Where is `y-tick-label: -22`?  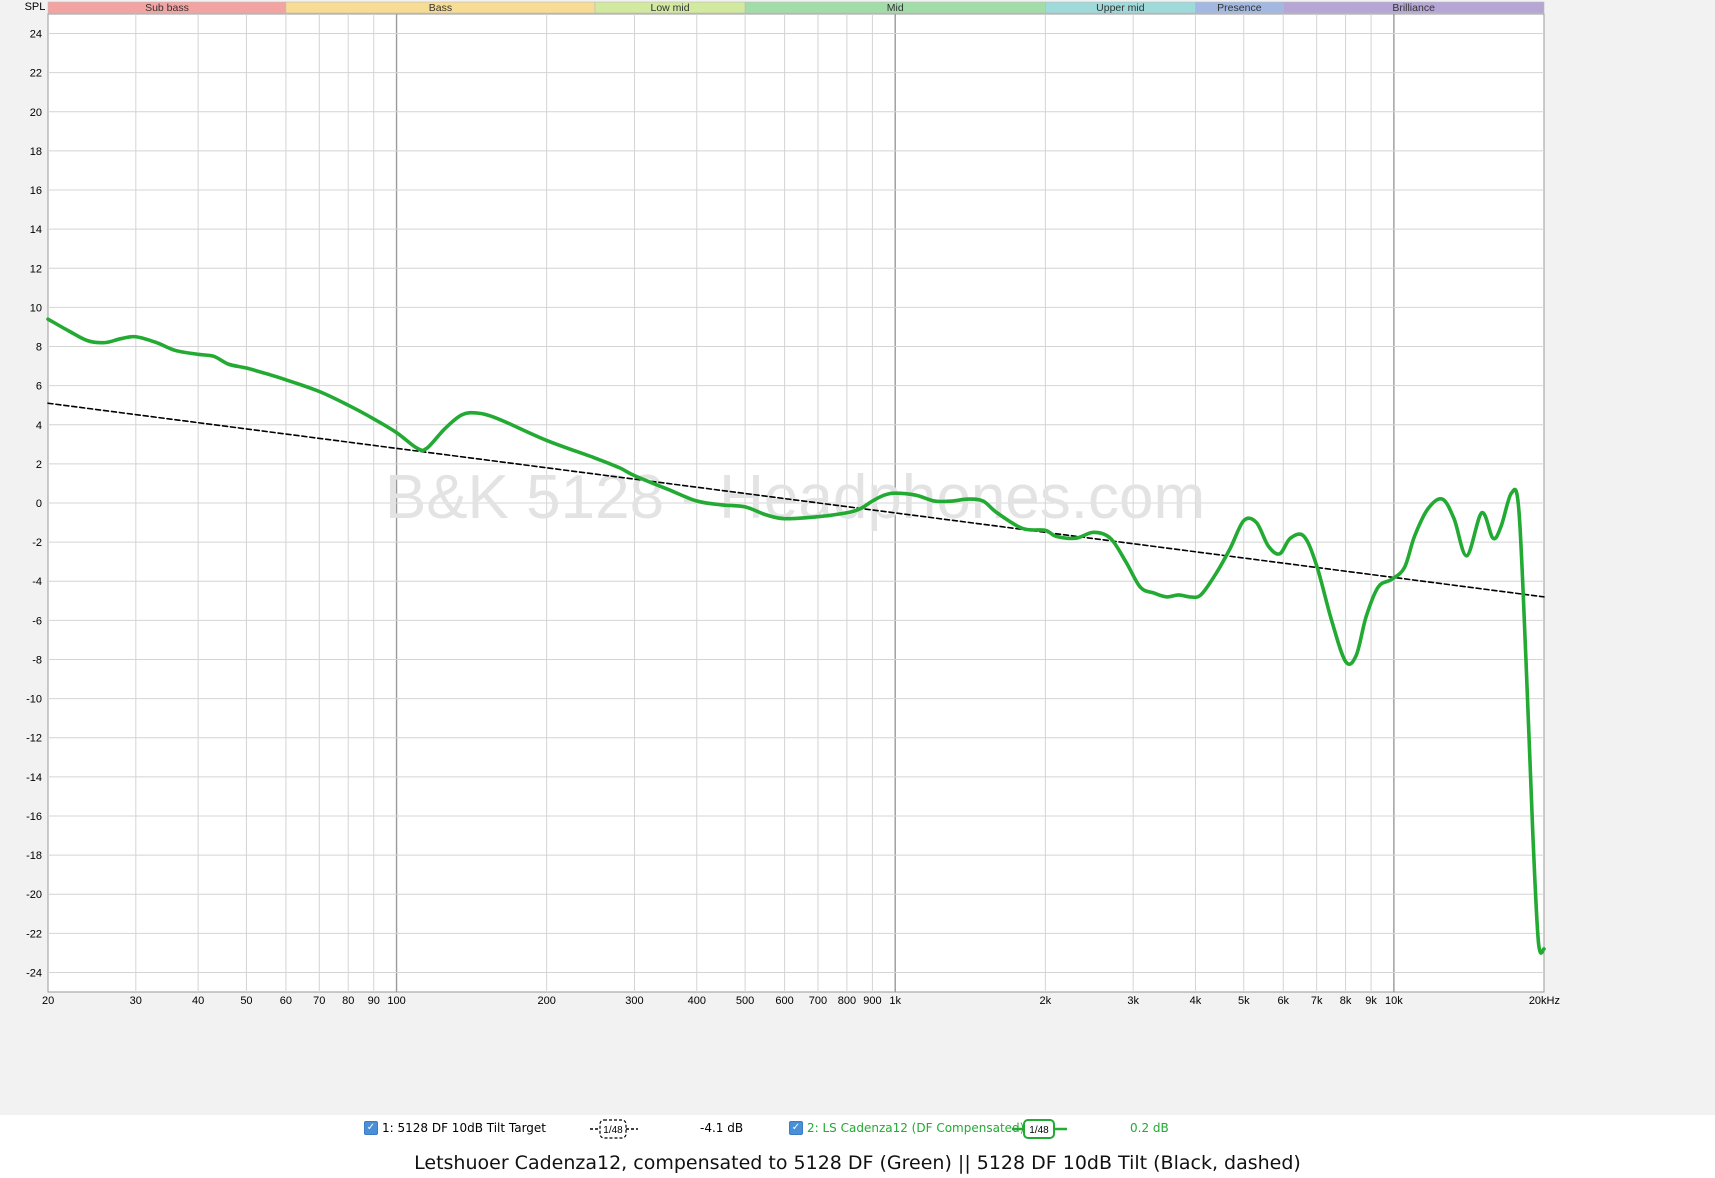
y-tick-label: -22 is located at coordinates (34, 934).